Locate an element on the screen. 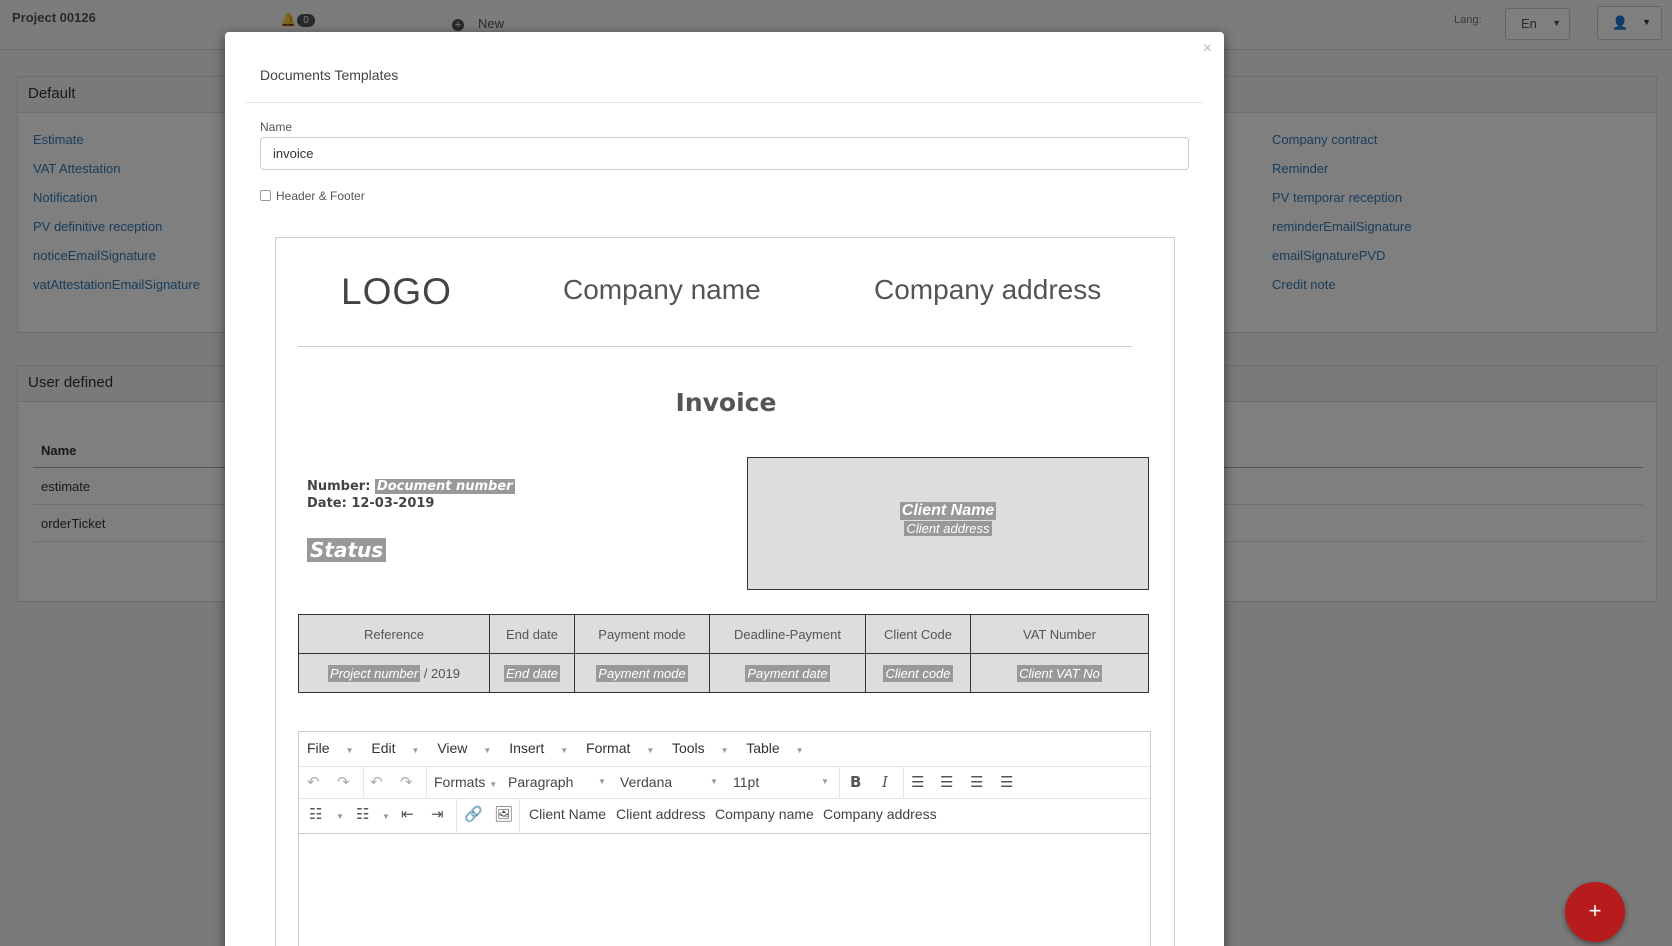  document-number-tag: Document number is located at coordinates (444, 486).